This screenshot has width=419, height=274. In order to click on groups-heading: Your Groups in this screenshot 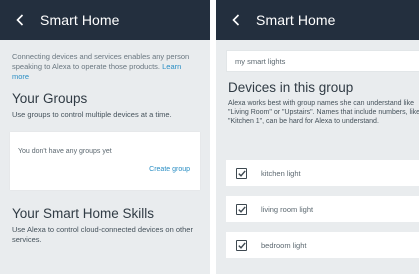, I will do `click(50, 99)`.